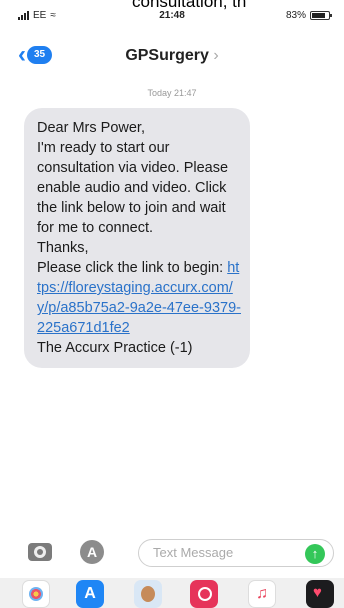 Image resolution: width=344 pixels, height=608 pixels. I want to click on camera-icon, so click(40, 552).